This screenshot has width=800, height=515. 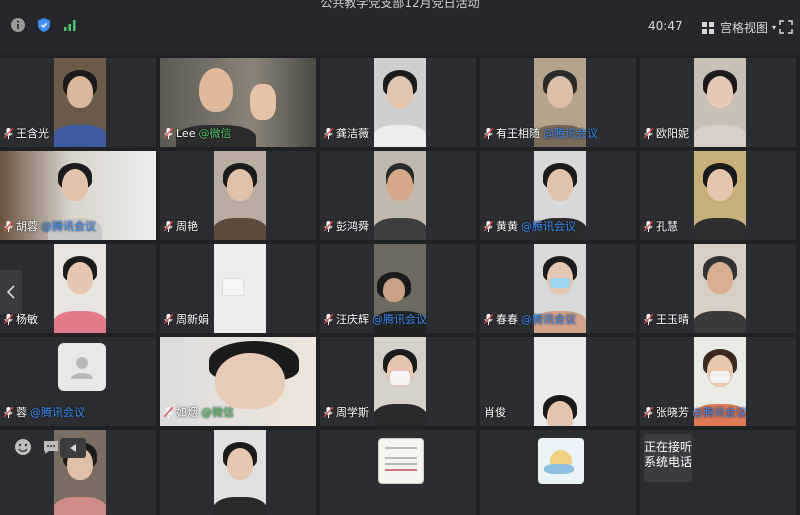 I want to click on participant-name: 周学斯, so click(x=352, y=412).